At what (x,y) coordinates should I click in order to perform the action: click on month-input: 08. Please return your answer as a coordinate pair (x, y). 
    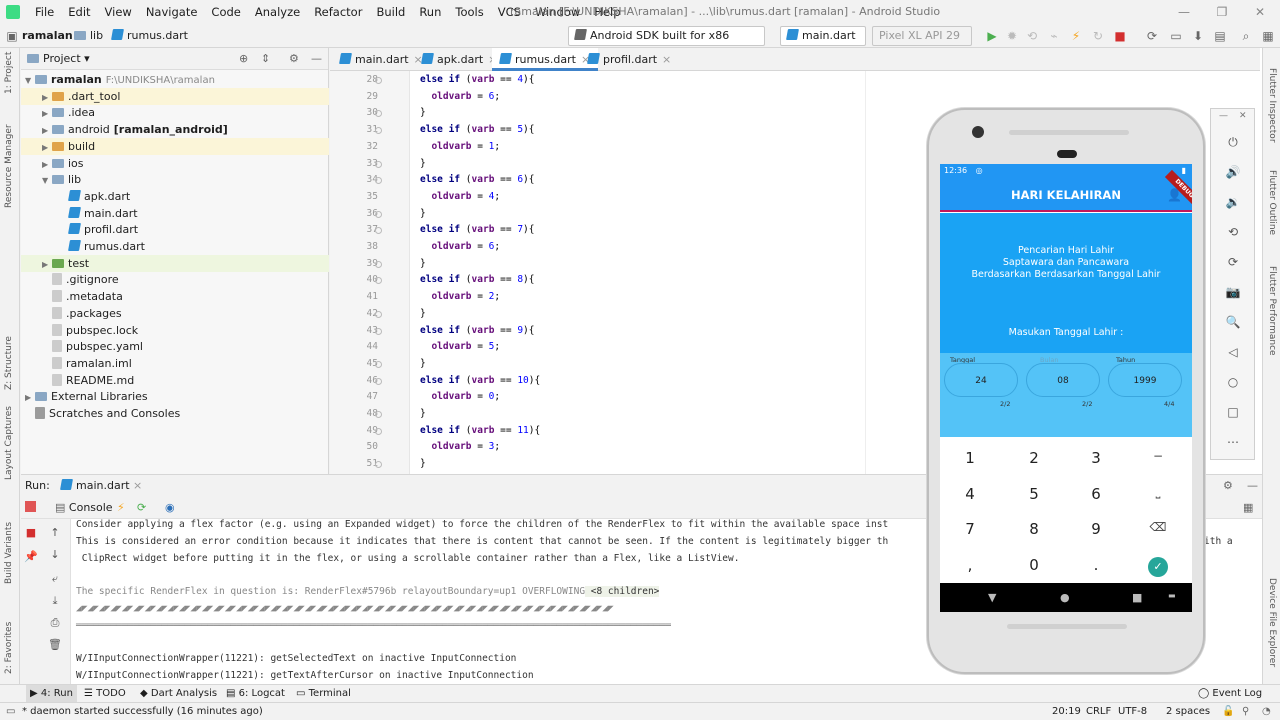
    Looking at the image, I should click on (1063, 380).